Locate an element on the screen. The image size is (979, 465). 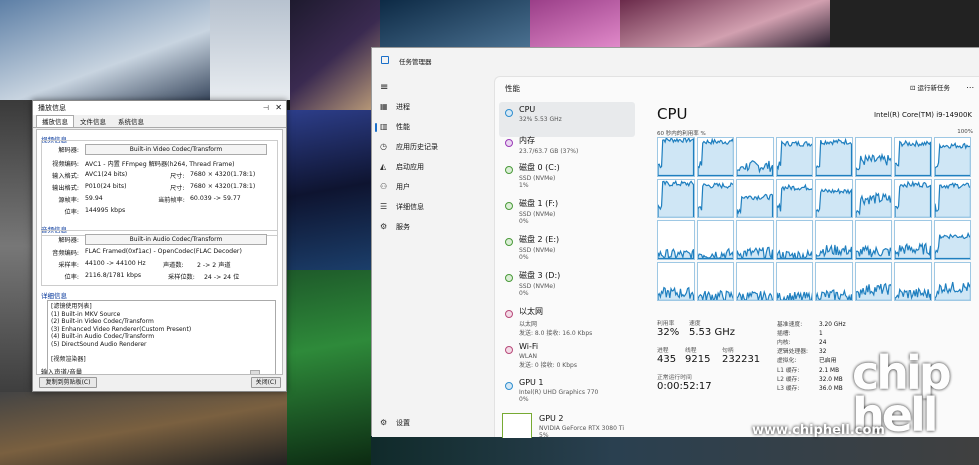
nav-performance: ▥ 性能 is located at coordinates (432, 127).